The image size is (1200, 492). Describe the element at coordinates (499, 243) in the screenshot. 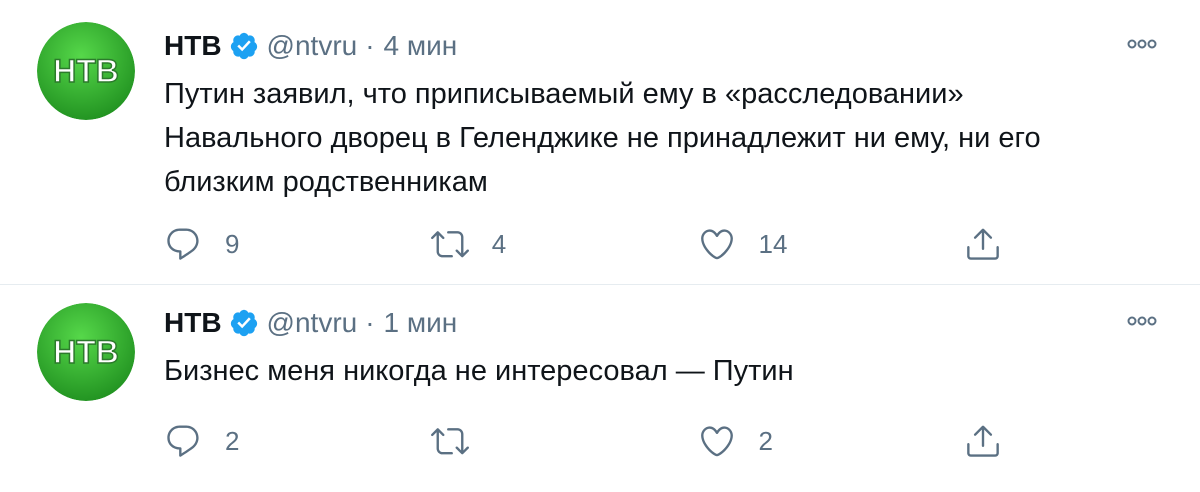

I see `retweet-count: 4` at that location.